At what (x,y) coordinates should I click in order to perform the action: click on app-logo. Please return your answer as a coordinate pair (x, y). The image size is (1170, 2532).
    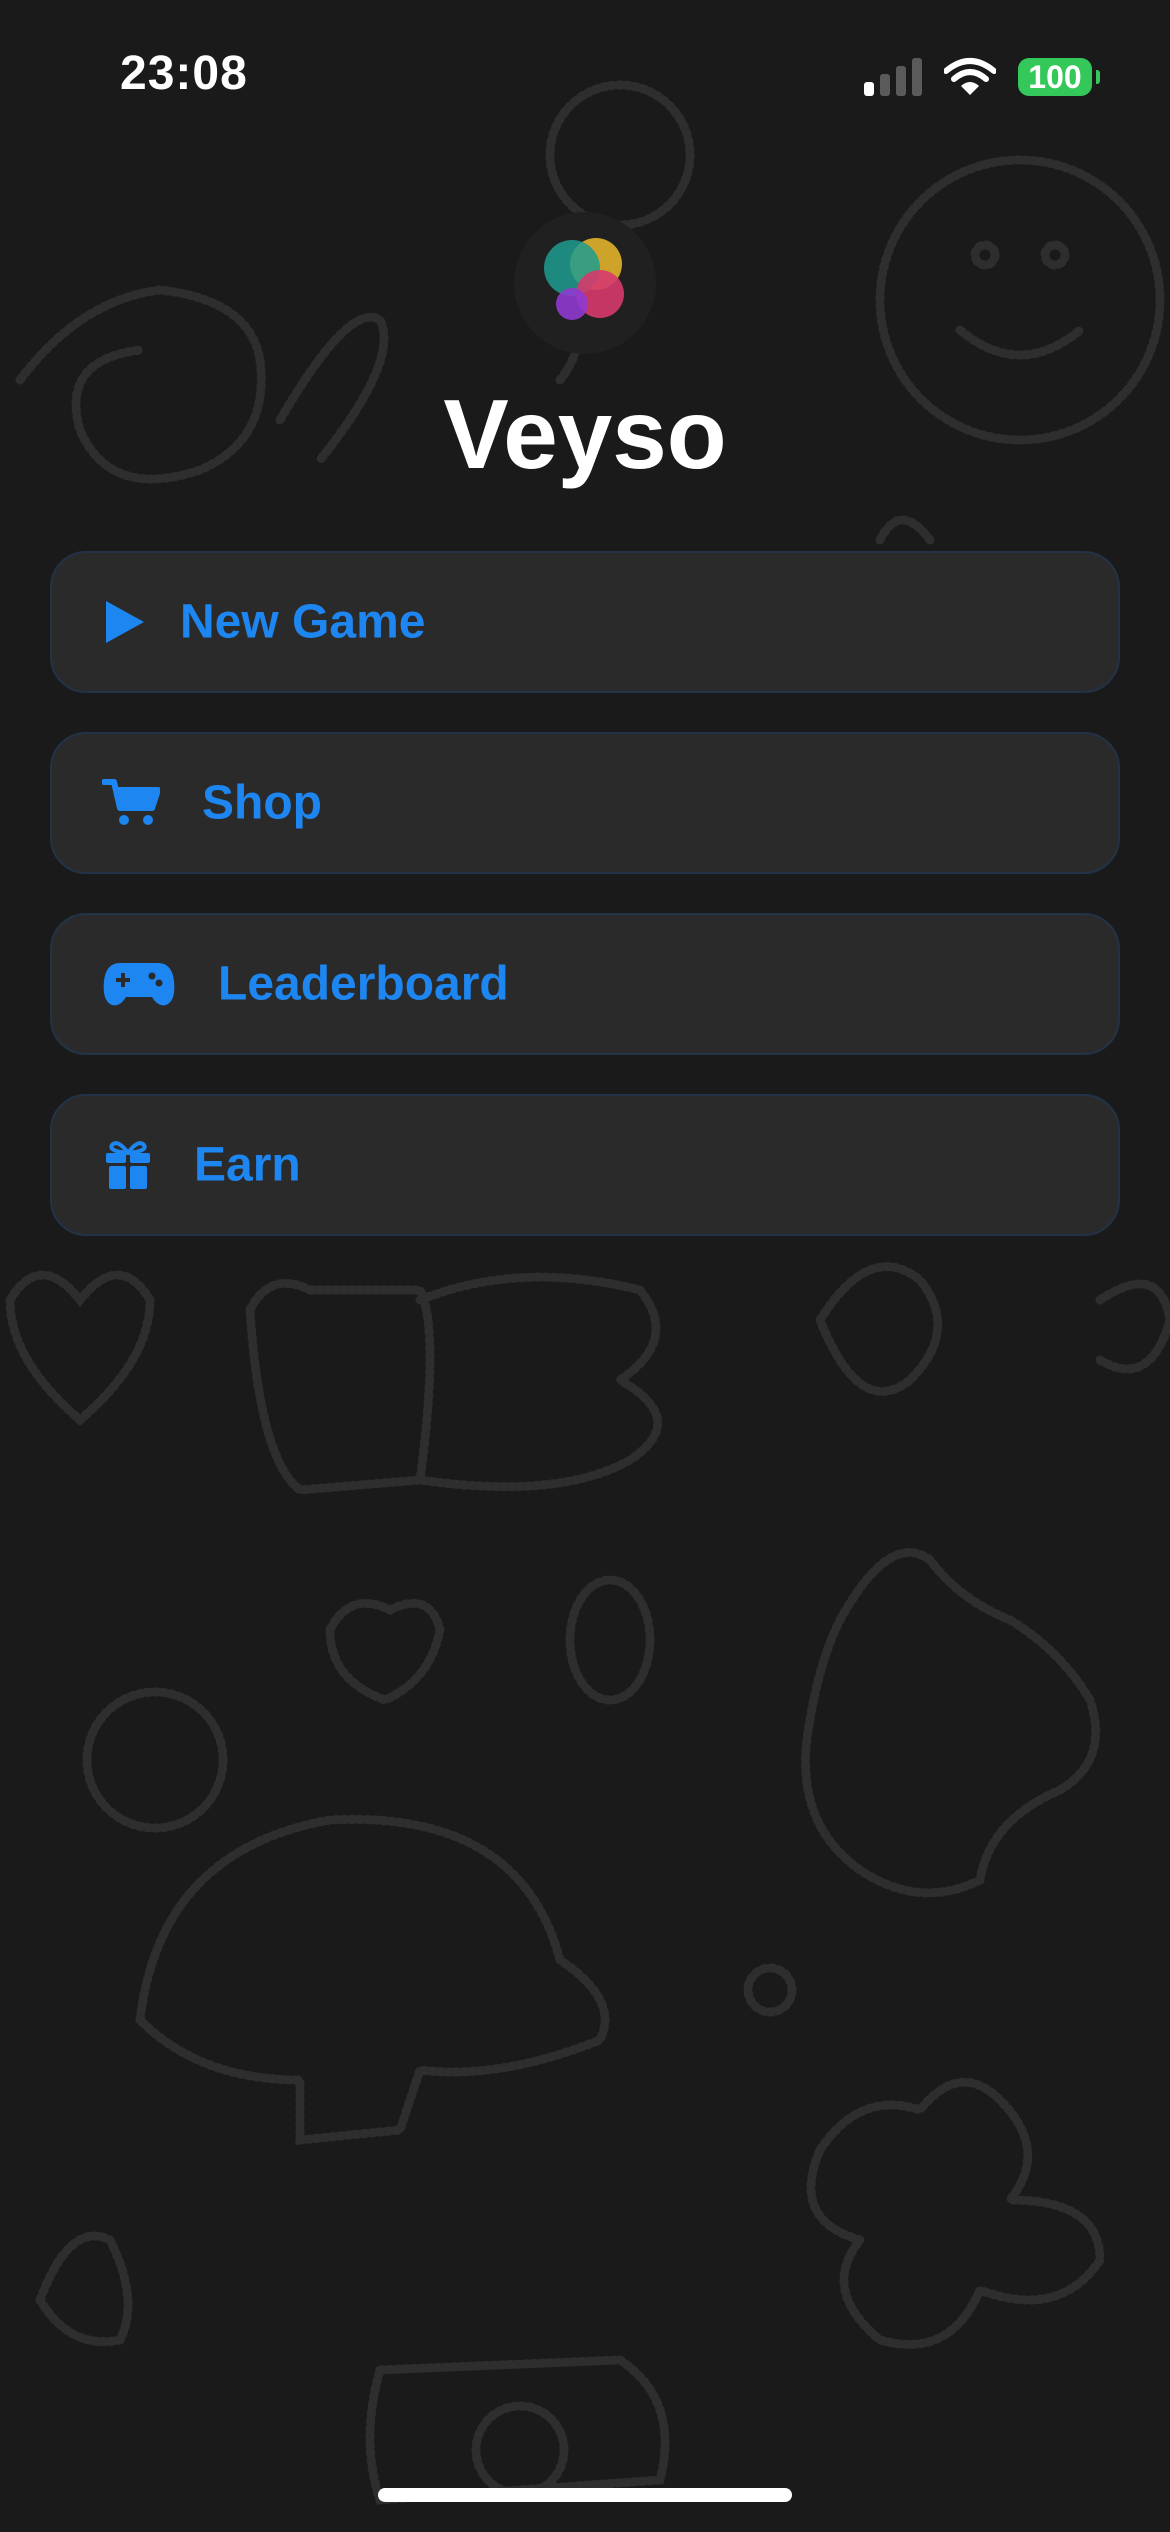
    Looking at the image, I should click on (585, 283).